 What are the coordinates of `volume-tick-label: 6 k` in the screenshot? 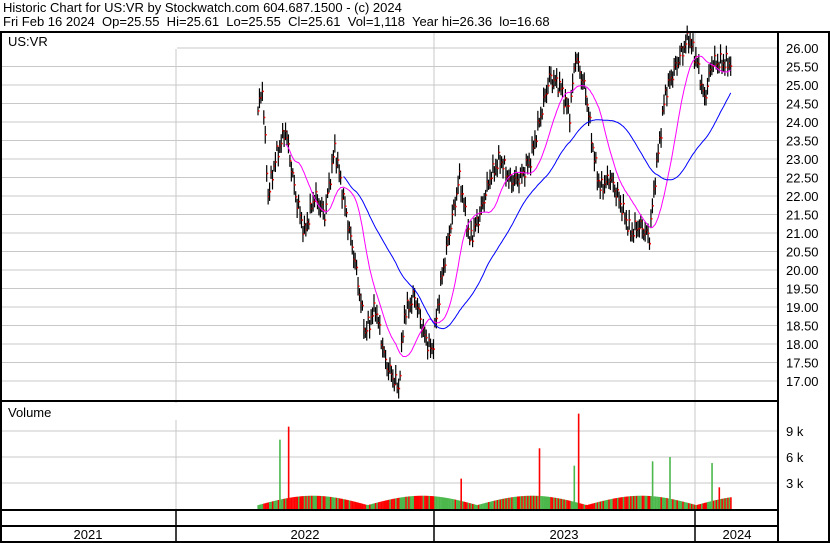 It's located at (795, 457).